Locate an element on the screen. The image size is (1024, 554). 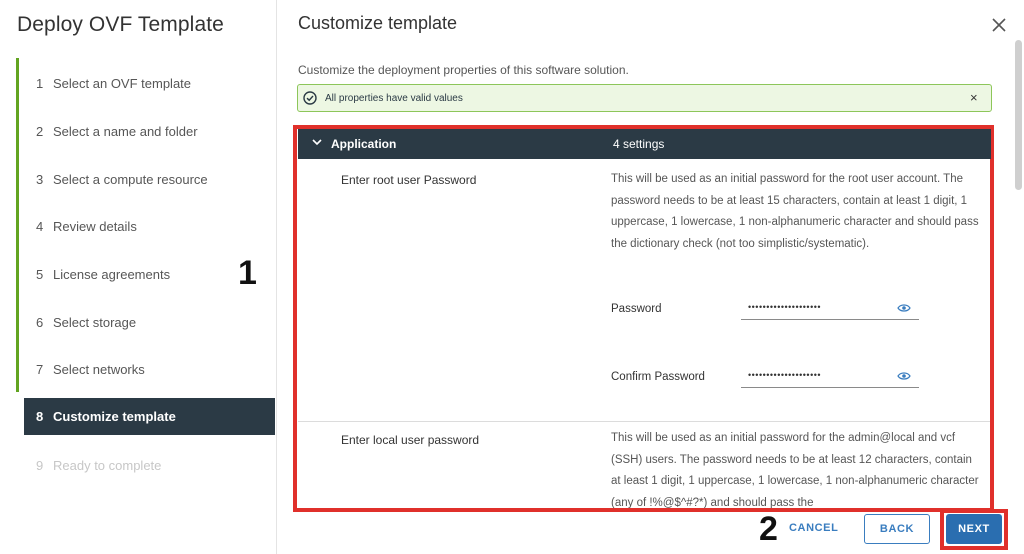
step-label: Select networks is located at coordinates (99, 369).